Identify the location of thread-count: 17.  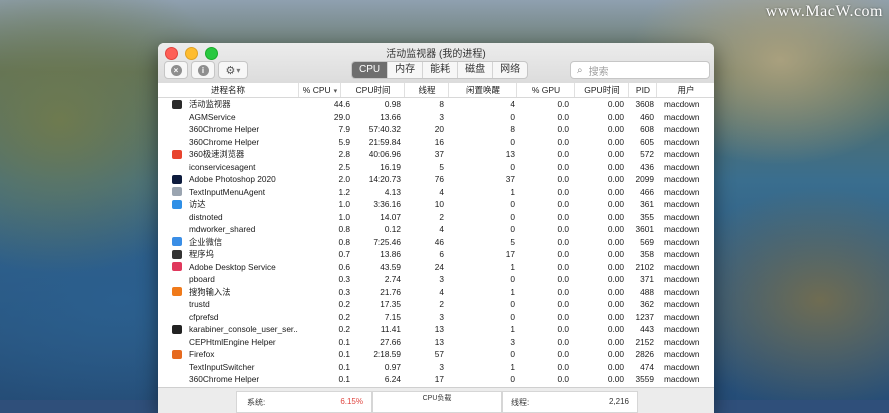
(439, 379).